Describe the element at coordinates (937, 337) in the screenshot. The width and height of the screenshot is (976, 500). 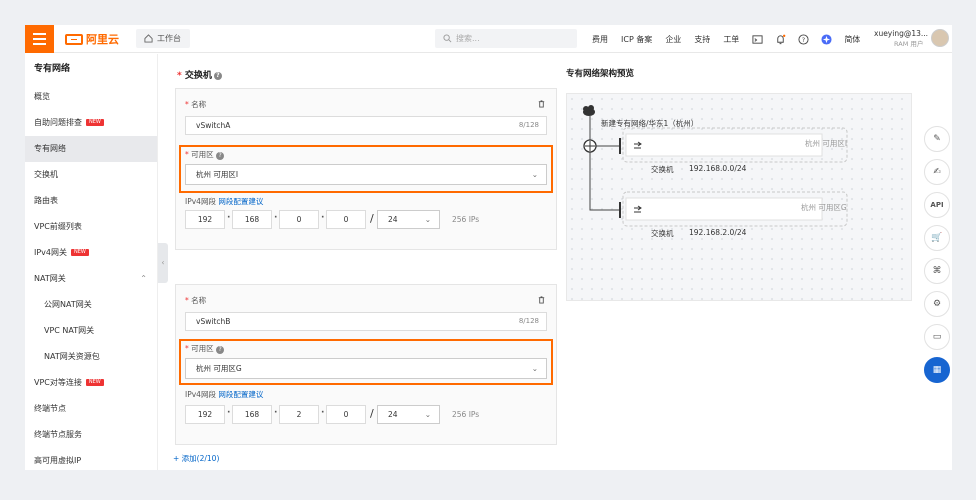
I see `chat-icon: ▭` at that location.